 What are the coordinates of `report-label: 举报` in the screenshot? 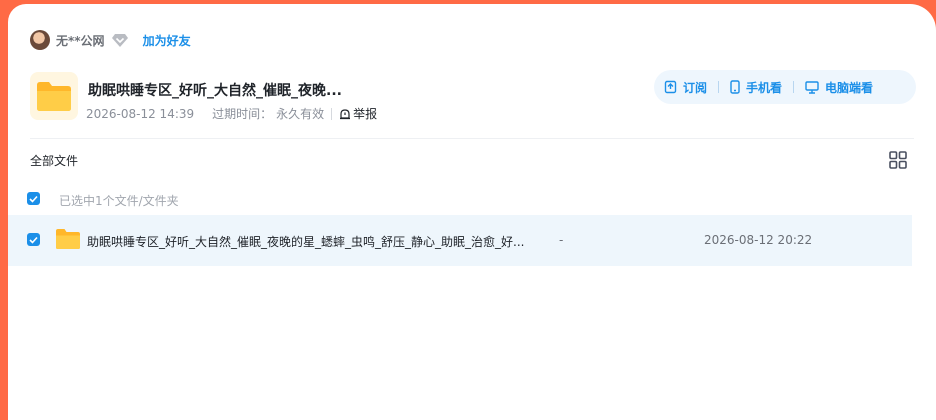 It's located at (365, 114).